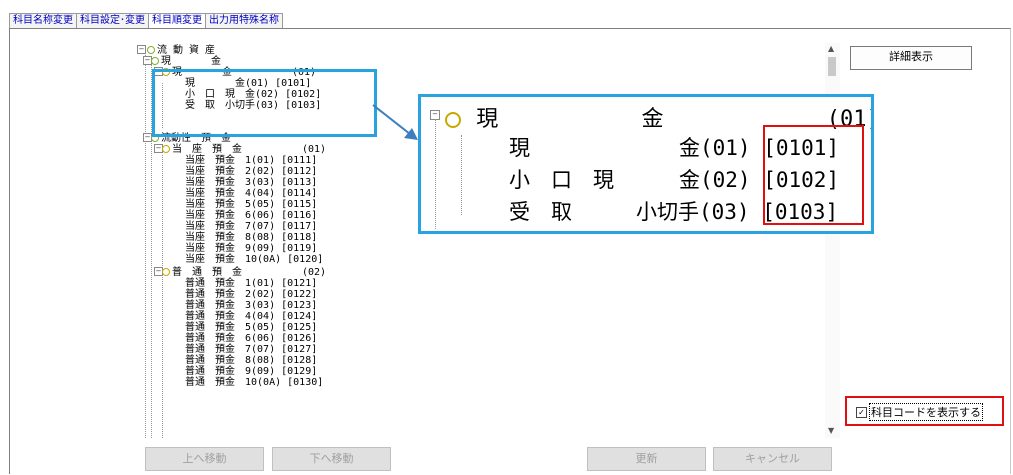  I want to click on tree-node-ordinary-deposit: 普 通 預 金 (02), so click(244, 272).